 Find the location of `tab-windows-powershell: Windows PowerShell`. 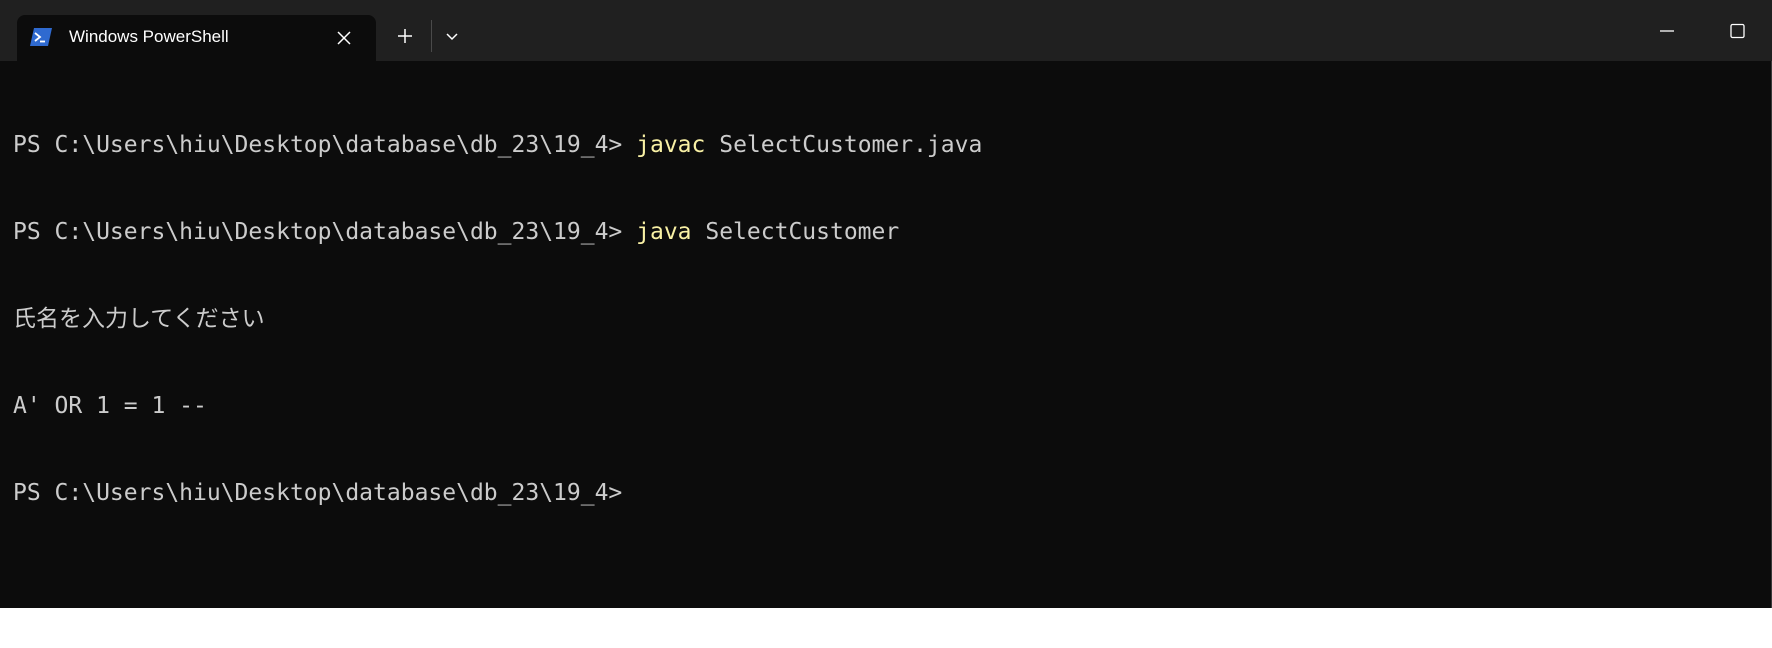

tab-windows-powershell: Windows PowerShell is located at coordinates (196, 38).